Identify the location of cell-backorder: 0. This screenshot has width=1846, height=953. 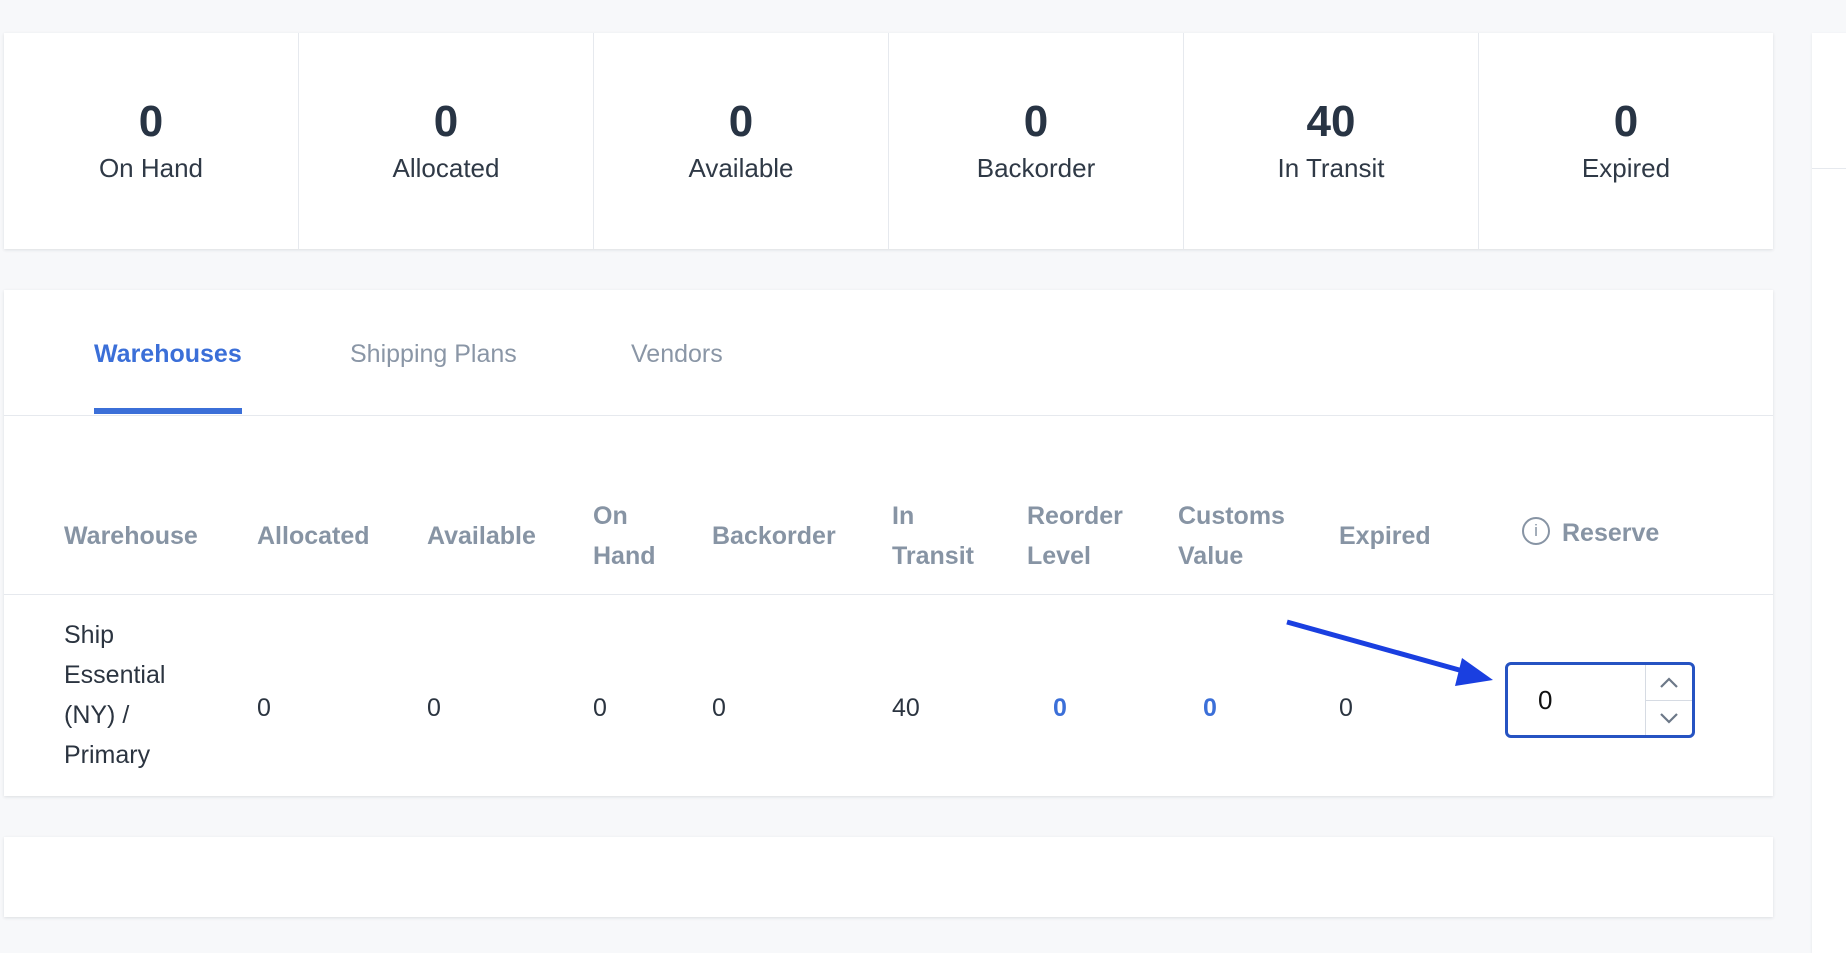
(719, 708).